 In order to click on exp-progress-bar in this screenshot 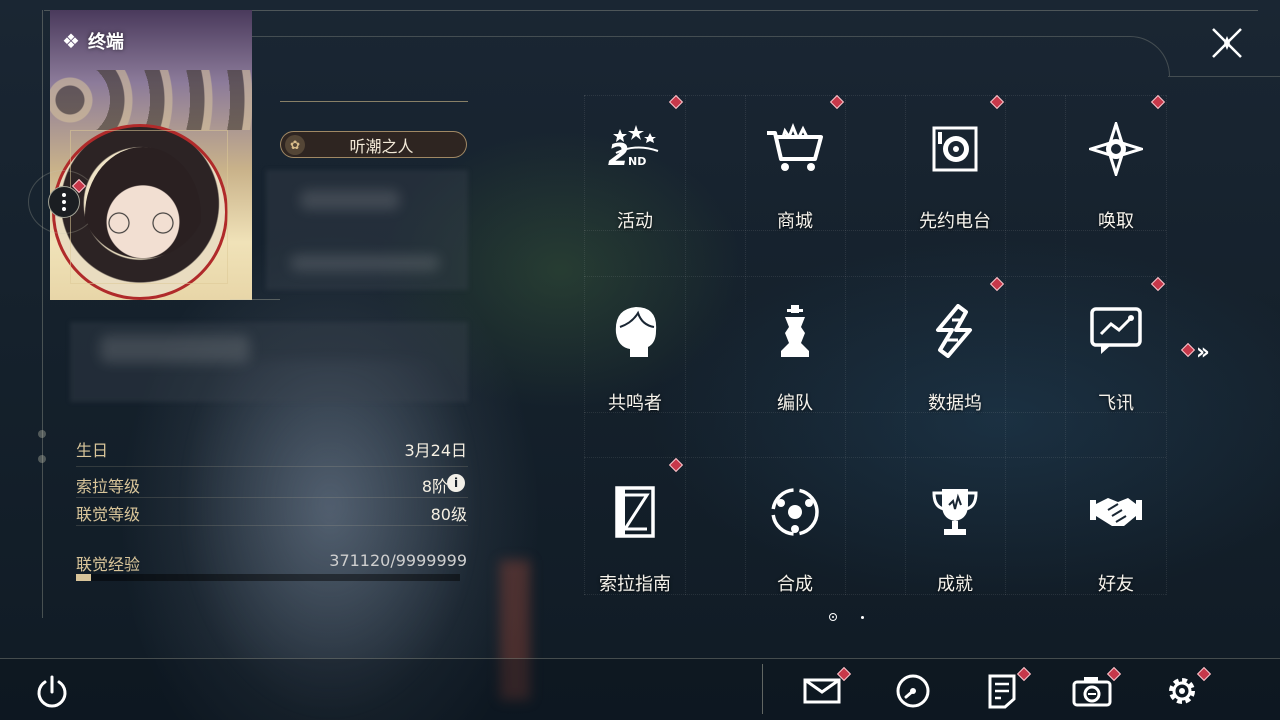, I will do `click(268, 577)`.